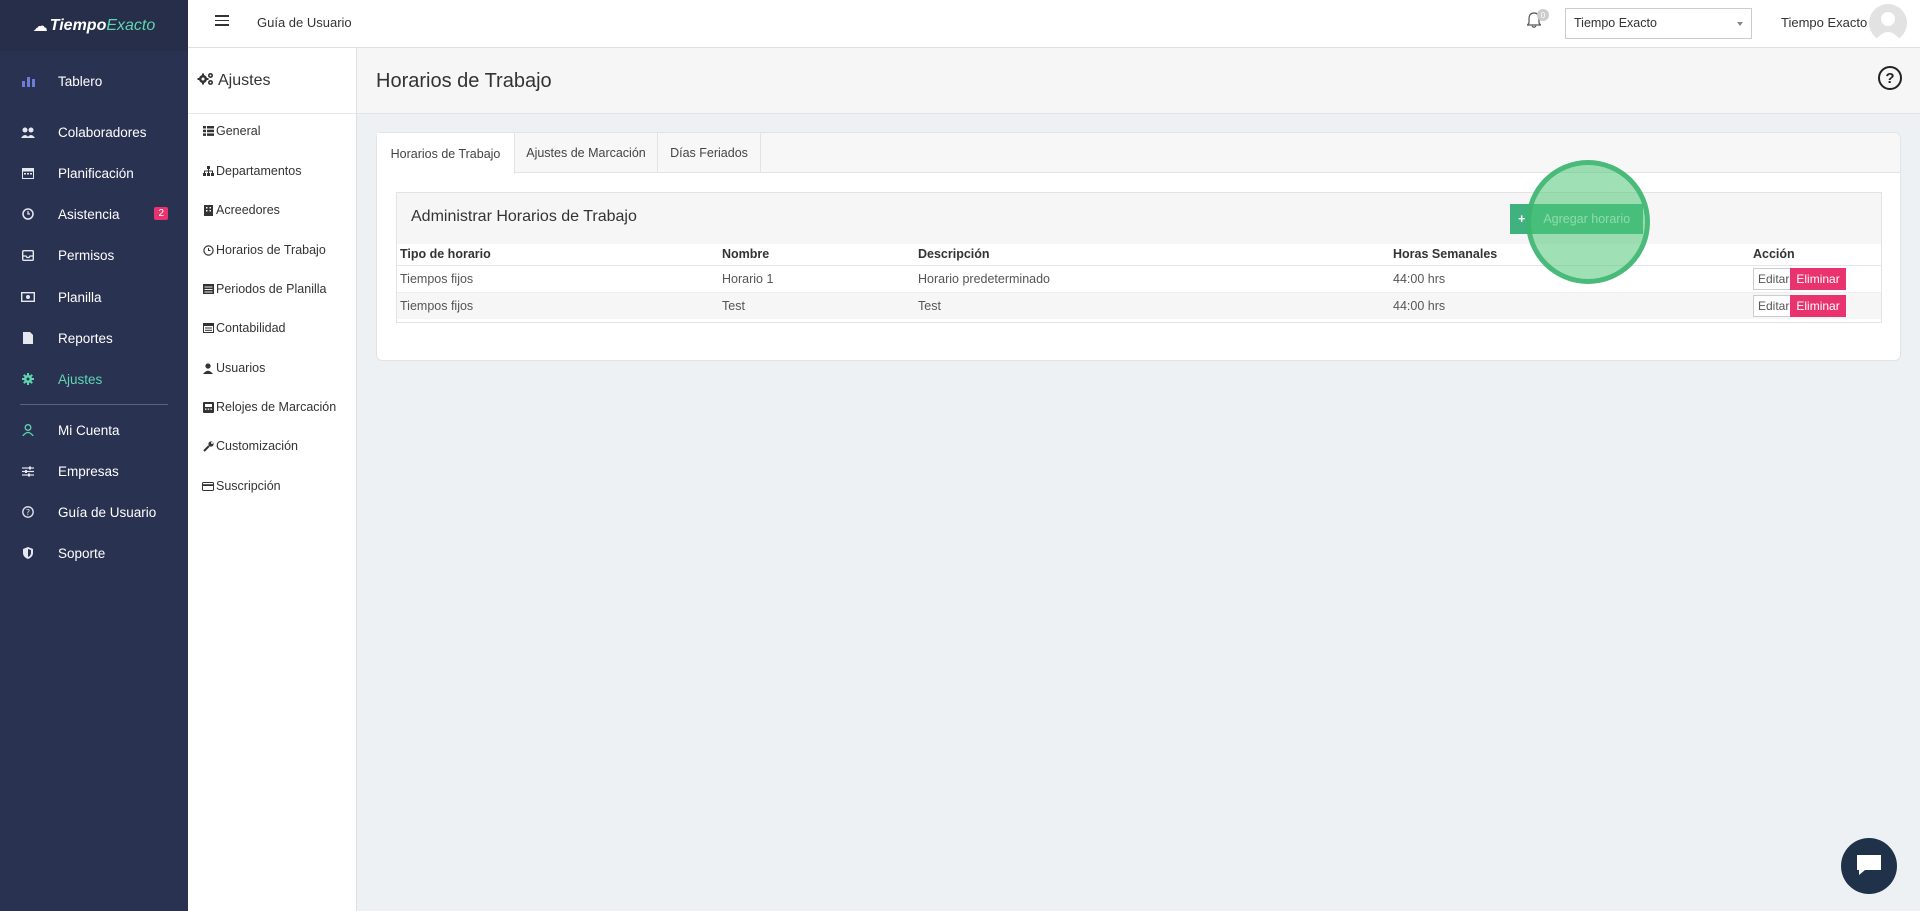  I want to click on nav-item-ajustes: Ajustes, so click(94, 379).